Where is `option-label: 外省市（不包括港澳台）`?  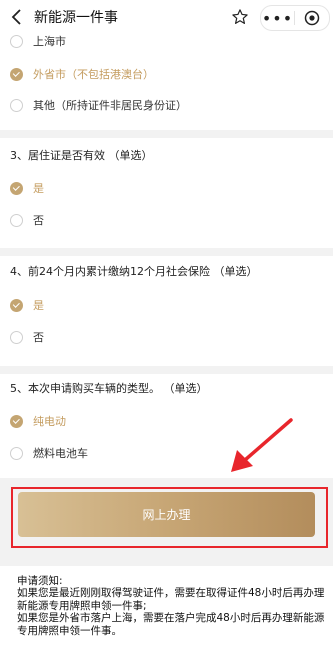
option-label: 外省市（不包括港澳台） is located at coordinates (93, 74).